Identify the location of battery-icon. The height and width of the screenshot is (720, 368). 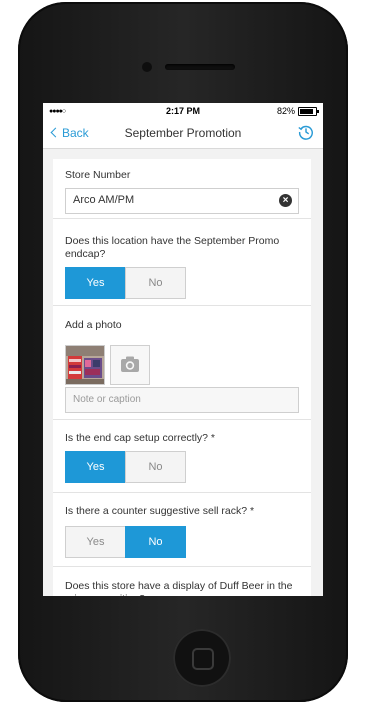
(308, 111).